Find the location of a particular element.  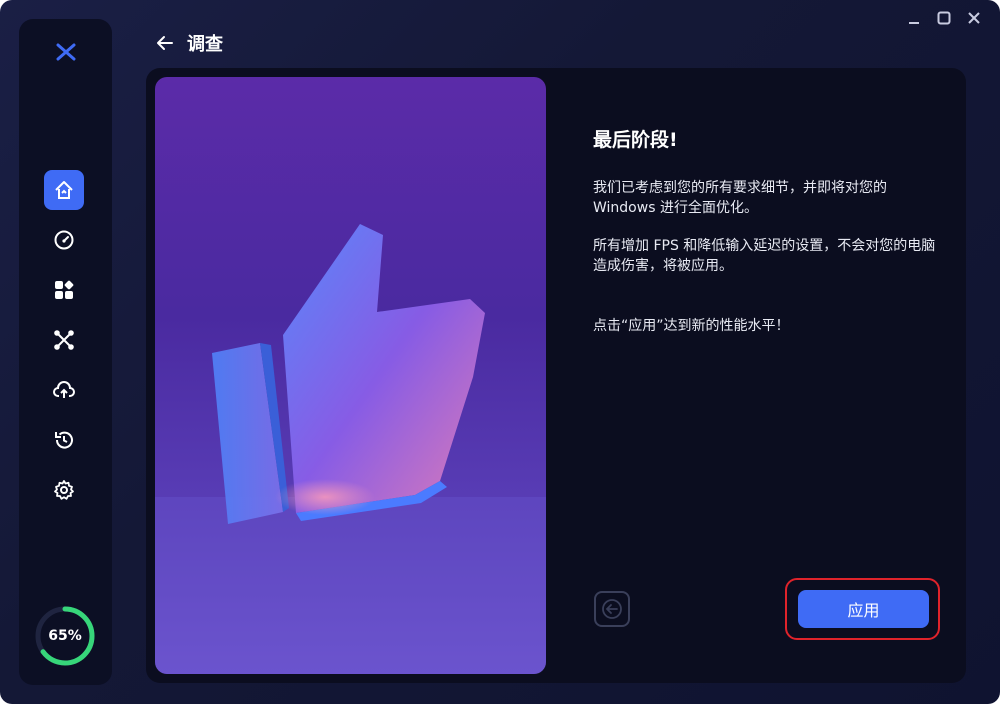

sidebar: 65% is located at coordinates (65, 352).